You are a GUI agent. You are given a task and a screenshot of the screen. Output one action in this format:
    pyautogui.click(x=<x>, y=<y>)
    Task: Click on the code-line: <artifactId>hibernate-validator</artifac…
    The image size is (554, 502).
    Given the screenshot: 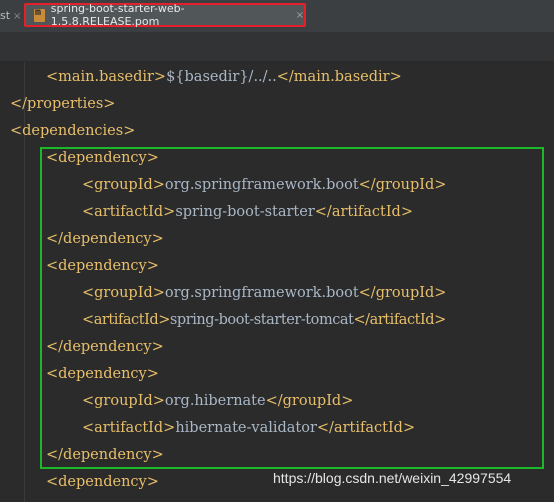 What is the action you would take?
    pyautogui.click(x=248, y=428)
    